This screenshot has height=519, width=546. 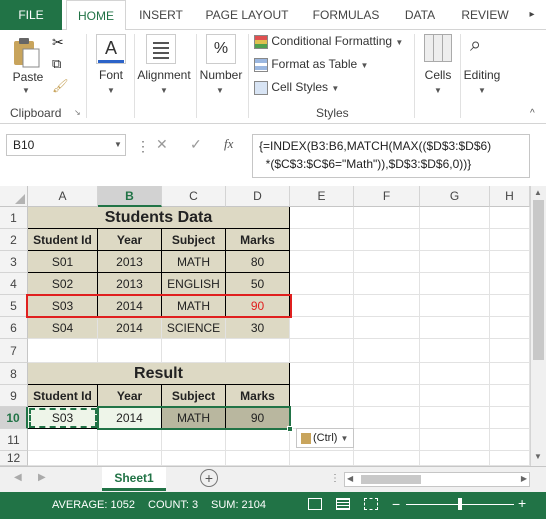 I want to click on font-dropdown-icon: ▼, so click(x=111, y=90).